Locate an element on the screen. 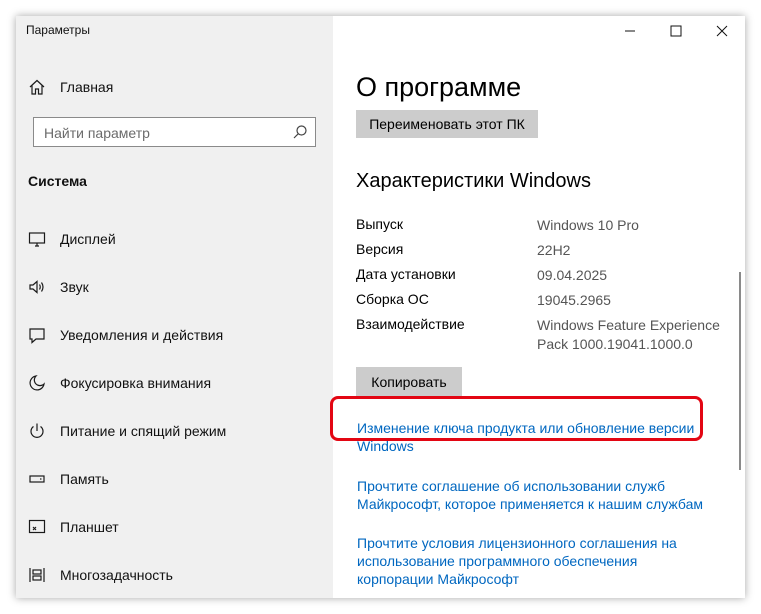  multitasking-icon is located at coordinates (37, 575).